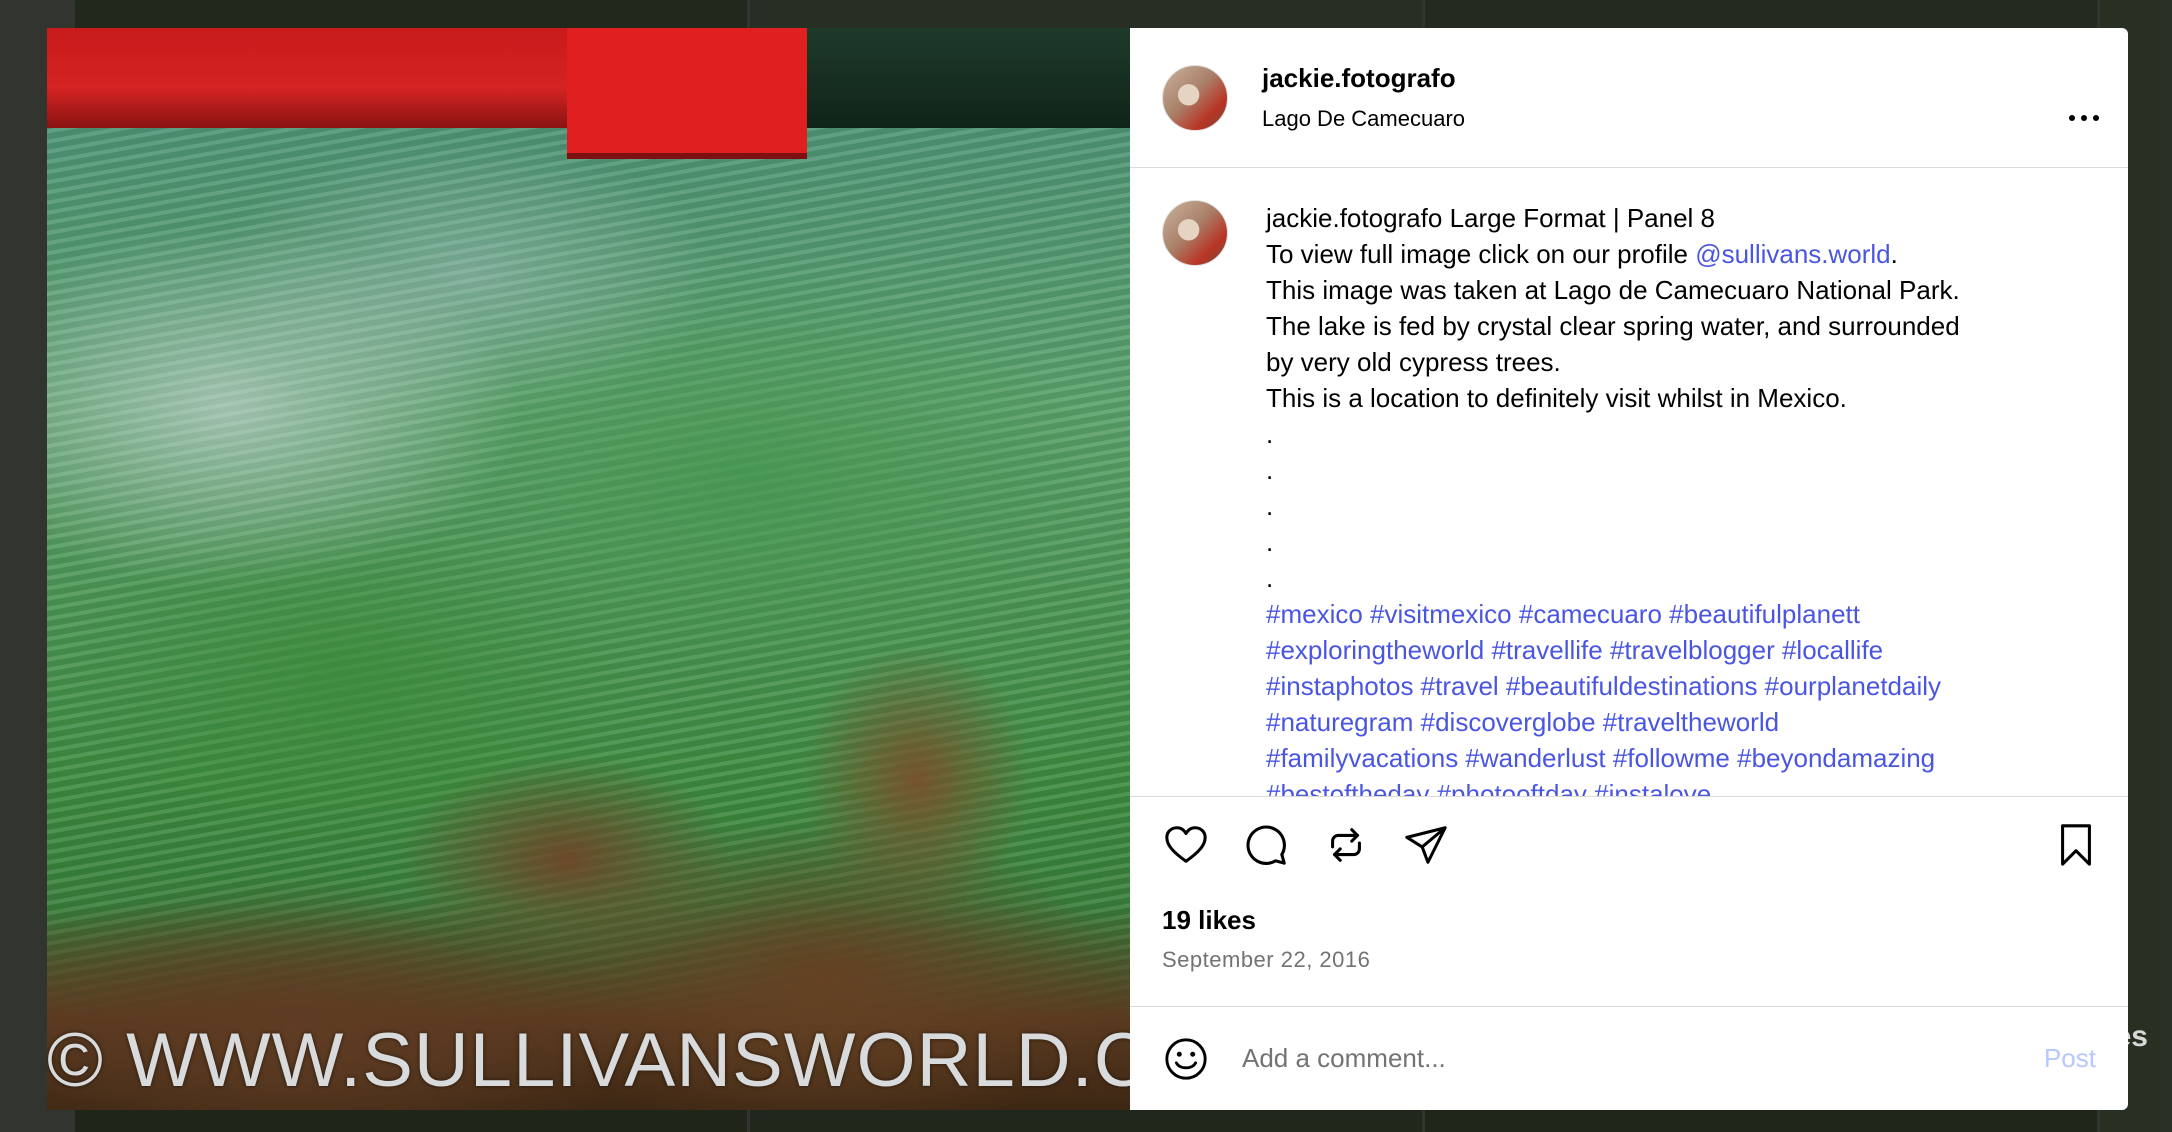 The image size is (2172, 1132). I want to click on caption-line: by very old cypress trees., so click(1413, 362).